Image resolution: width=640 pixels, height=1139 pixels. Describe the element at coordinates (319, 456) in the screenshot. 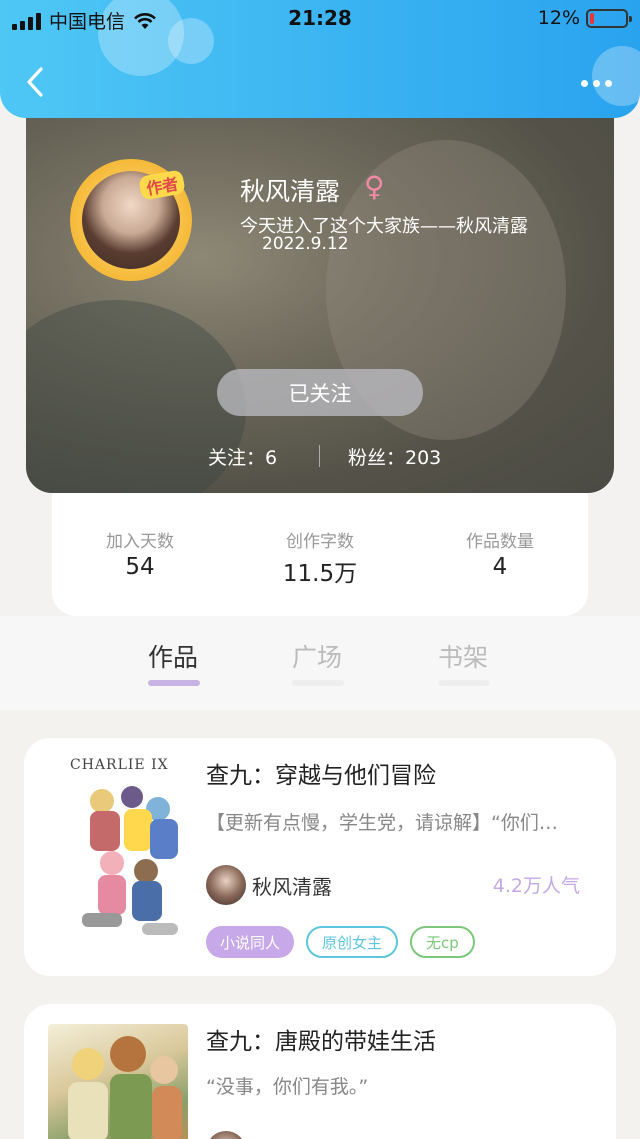

I see `divider` at that location.